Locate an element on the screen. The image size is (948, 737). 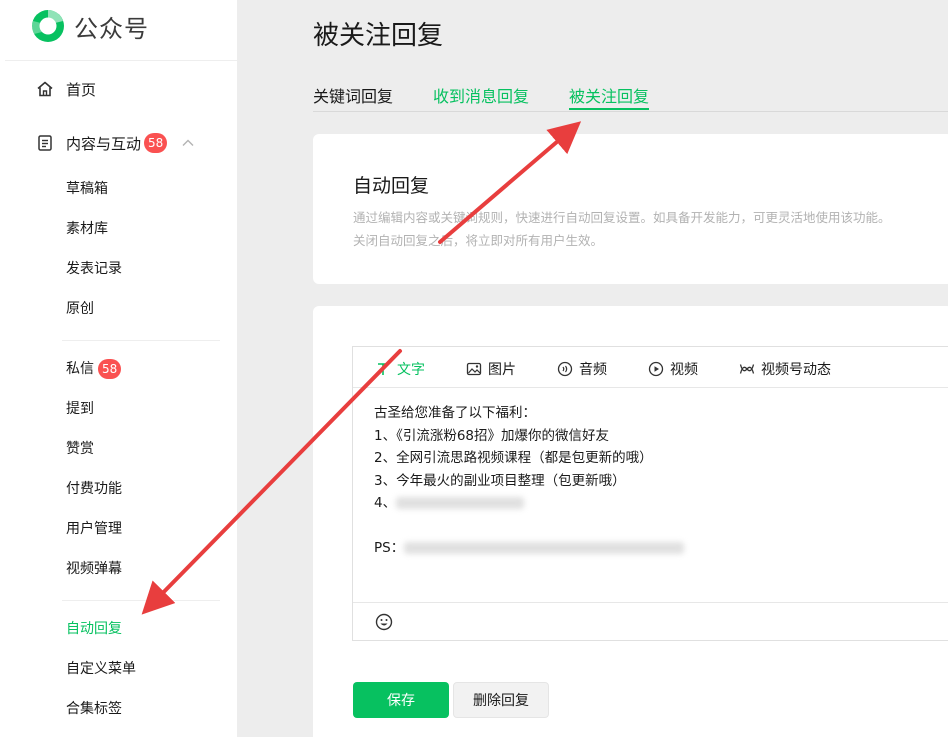
tab-keyword-reply: 关键词回复 is located at coordinates (353, 95).